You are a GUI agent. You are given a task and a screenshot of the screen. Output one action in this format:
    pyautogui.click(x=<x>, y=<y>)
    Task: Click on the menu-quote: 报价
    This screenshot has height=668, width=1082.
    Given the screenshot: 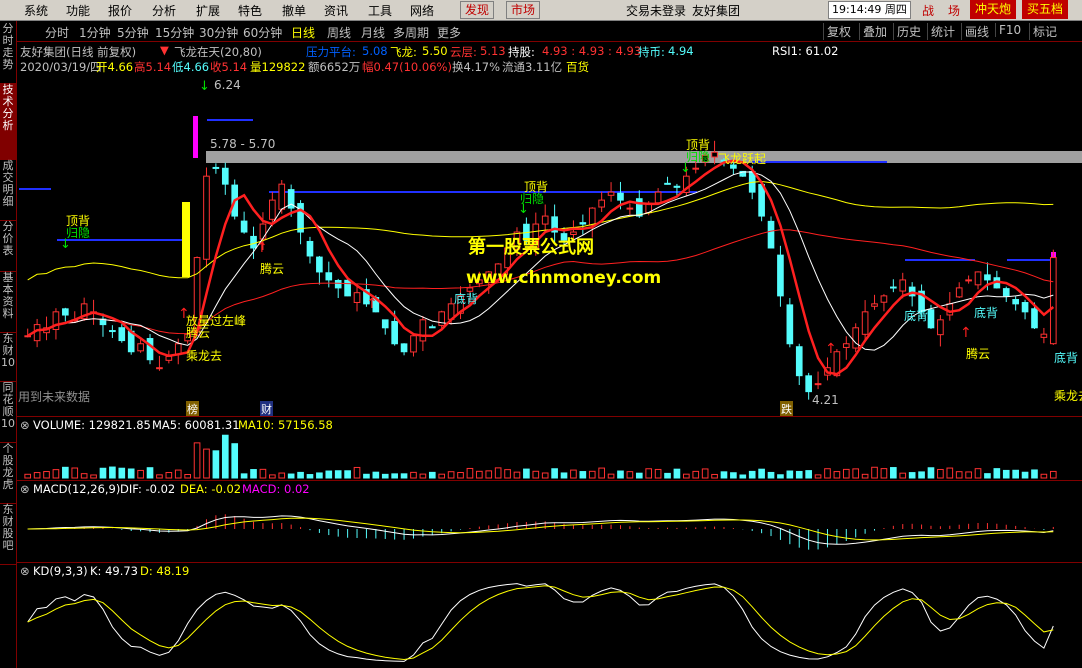 What is the action you would take?
    pyautogui.click(x=120, y=10)
    